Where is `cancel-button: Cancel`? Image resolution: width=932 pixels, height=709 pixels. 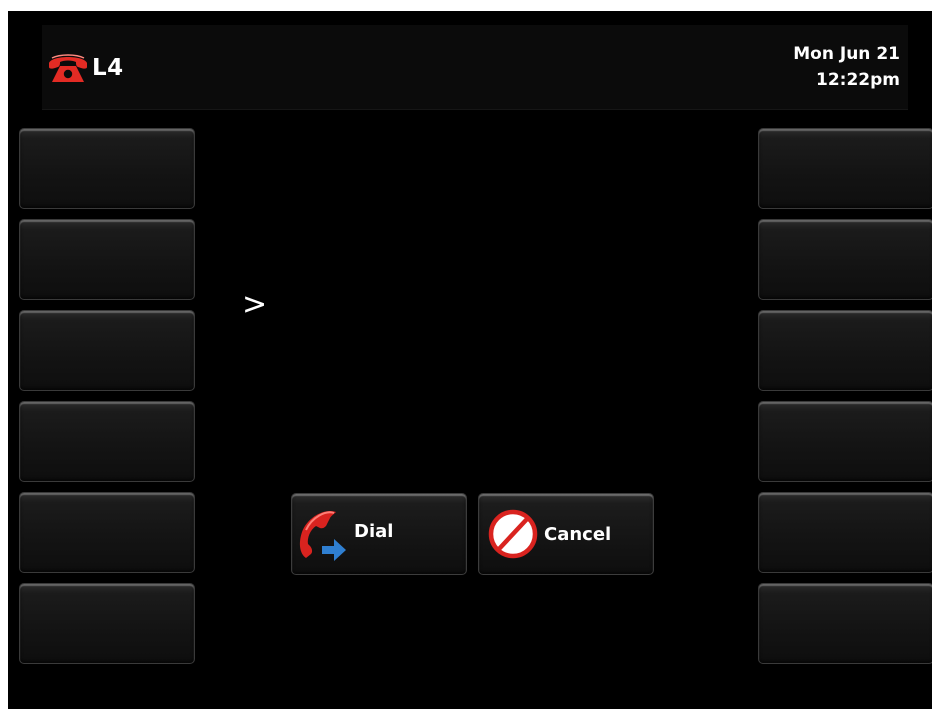
cancel-button: Cancel is located at coordinates (566, 534).